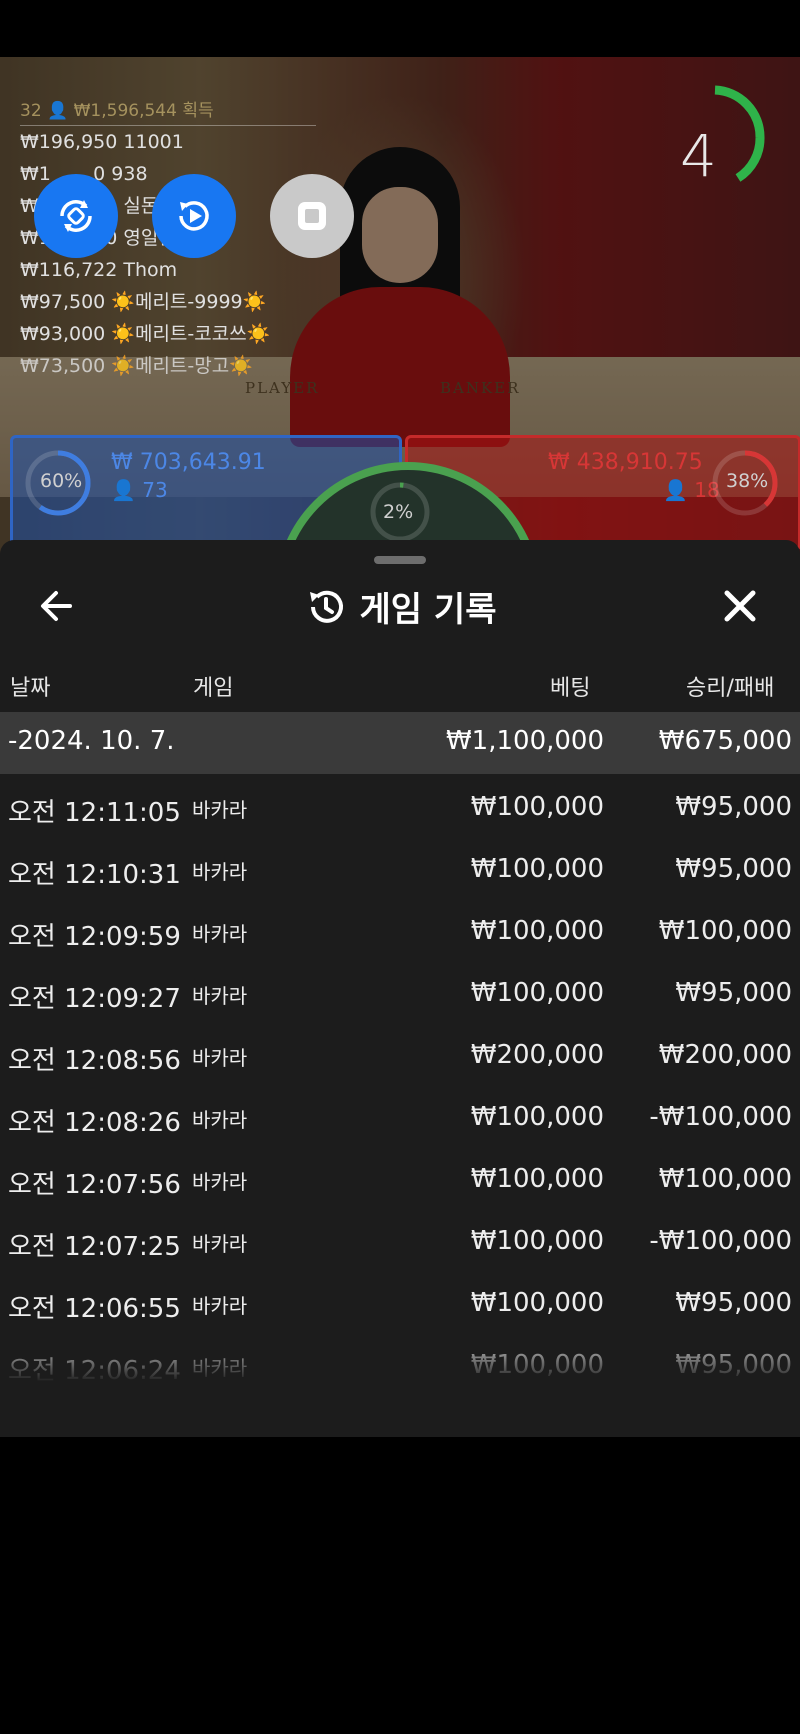 The height and width of the screenshot is (1734, 800). Describe the element at coordinates (94, 813) in the screenshot. I see `row-time: 오전 12:11:05` at that location.